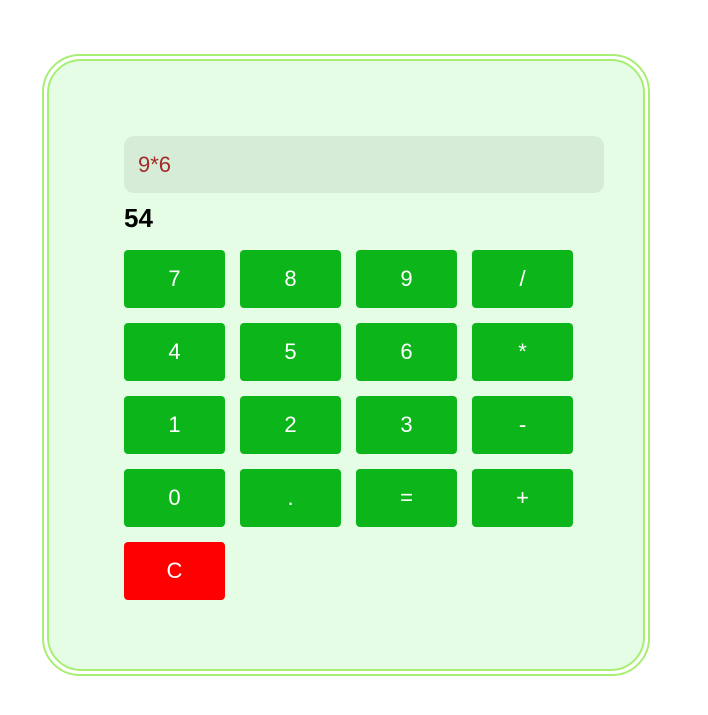  Describe the element at coordinates (406, 279) in the screenshot. I see `key-9-button: 9` at that location.